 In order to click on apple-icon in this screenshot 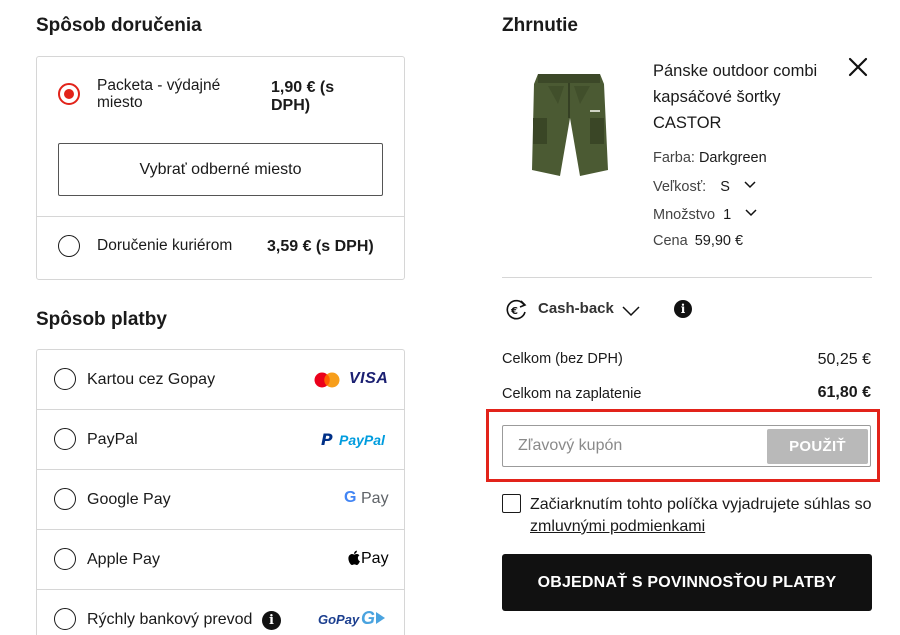, I will do `click(354, 560)`.